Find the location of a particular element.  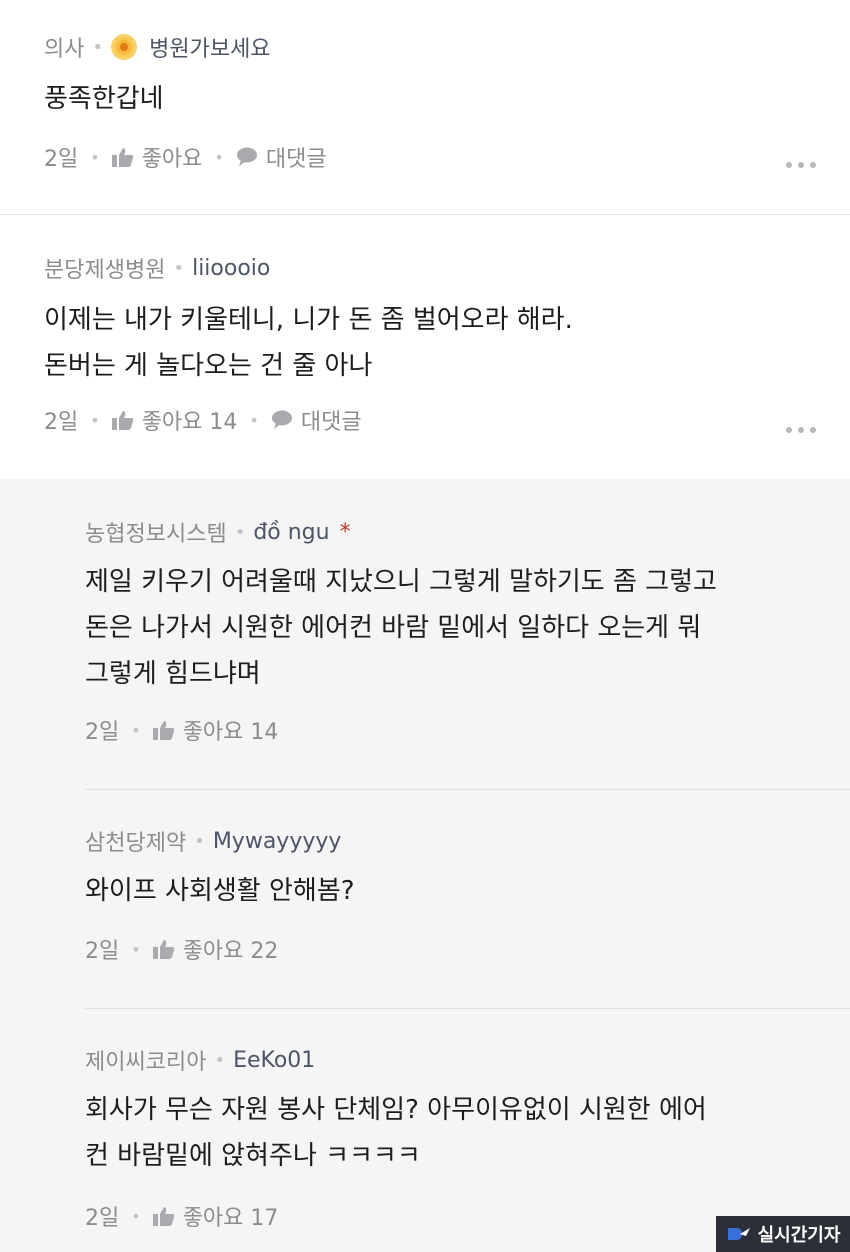

watermark-logo-icon is located at coordinates (739, 1234).